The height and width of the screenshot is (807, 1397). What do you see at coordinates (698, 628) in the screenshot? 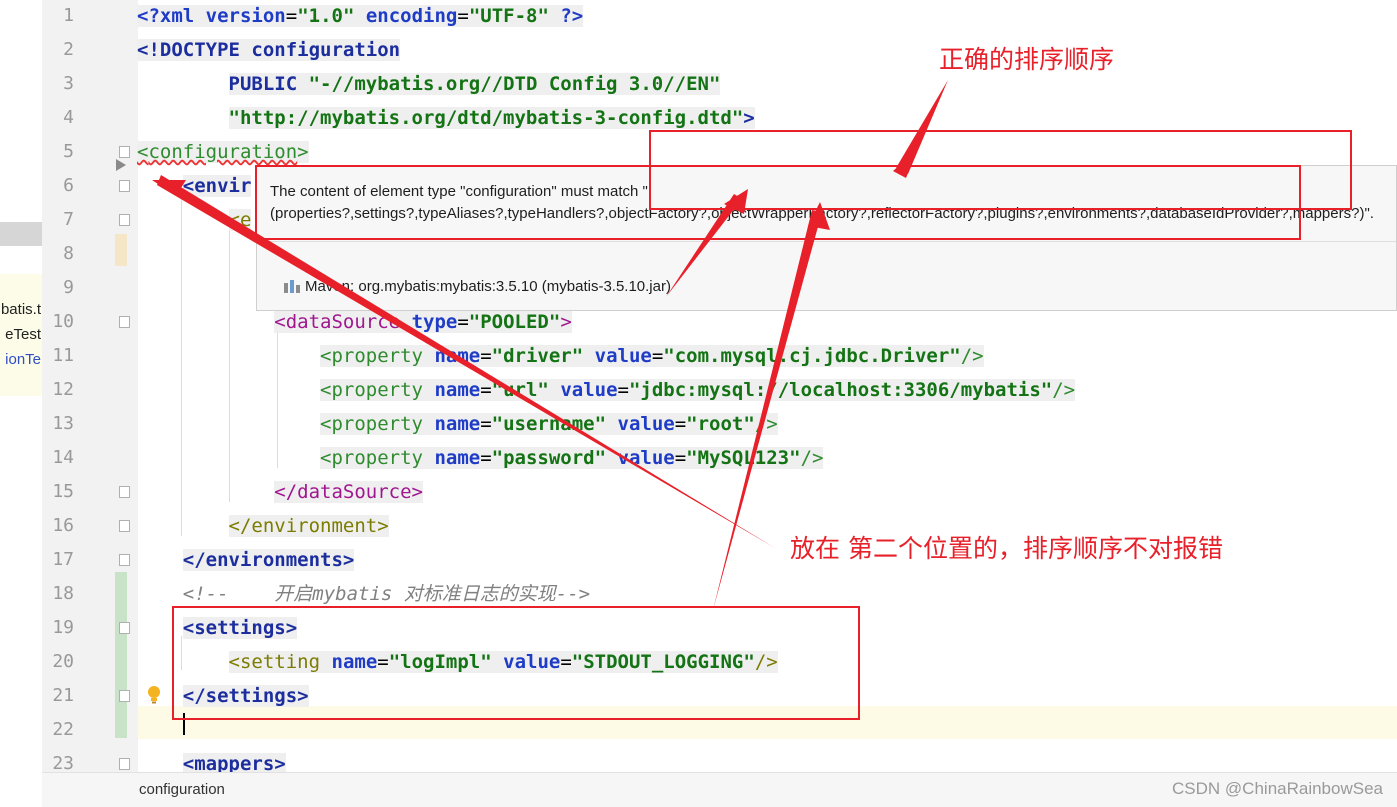
I see `code-line: 19 <settings>` at bounding box center [698, 628].